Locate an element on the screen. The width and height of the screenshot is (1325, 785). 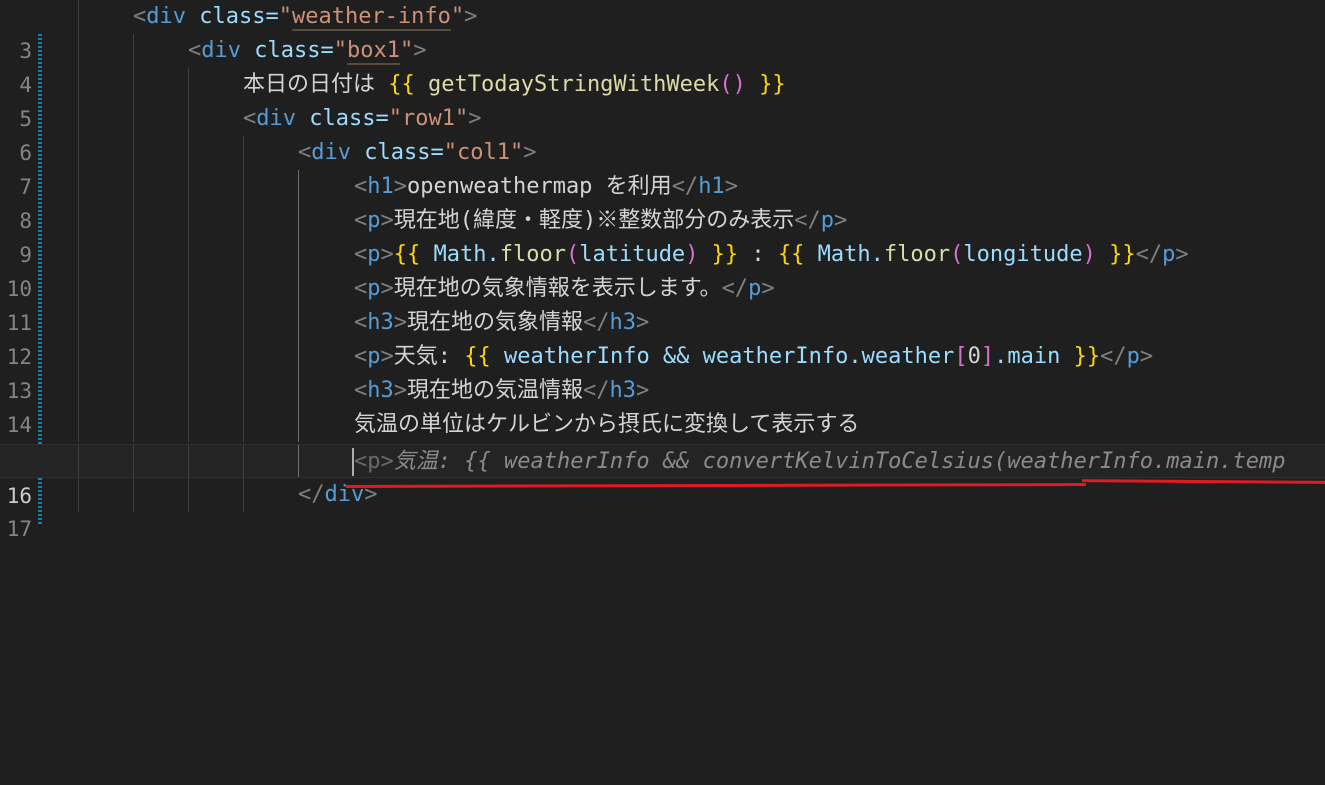
code-line: 11 <p>現在地の気象情報を表示します。</p> is located at coordinates (662, 303).